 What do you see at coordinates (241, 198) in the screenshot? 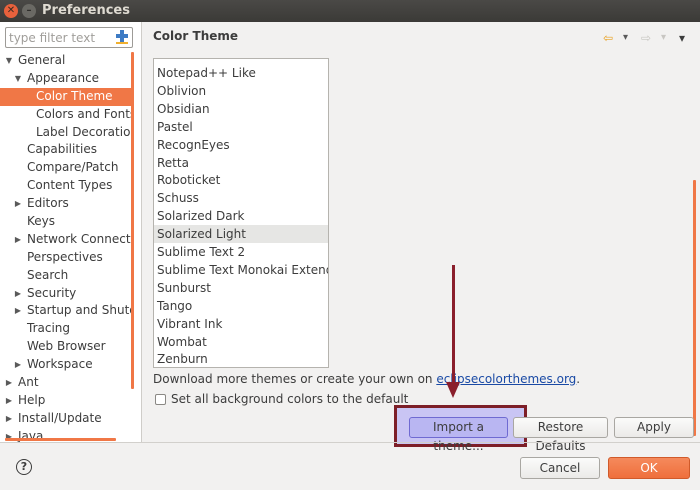
I see `theme-list-item: Schuss` at bounding box center [241, 198].